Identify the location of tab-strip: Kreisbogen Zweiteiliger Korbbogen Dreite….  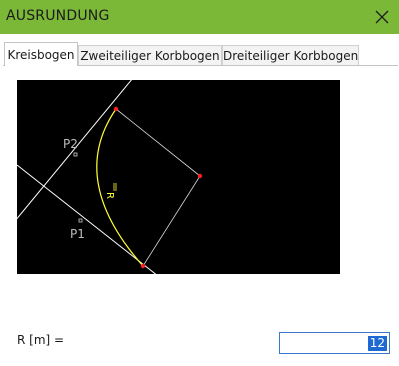
(199, 54).